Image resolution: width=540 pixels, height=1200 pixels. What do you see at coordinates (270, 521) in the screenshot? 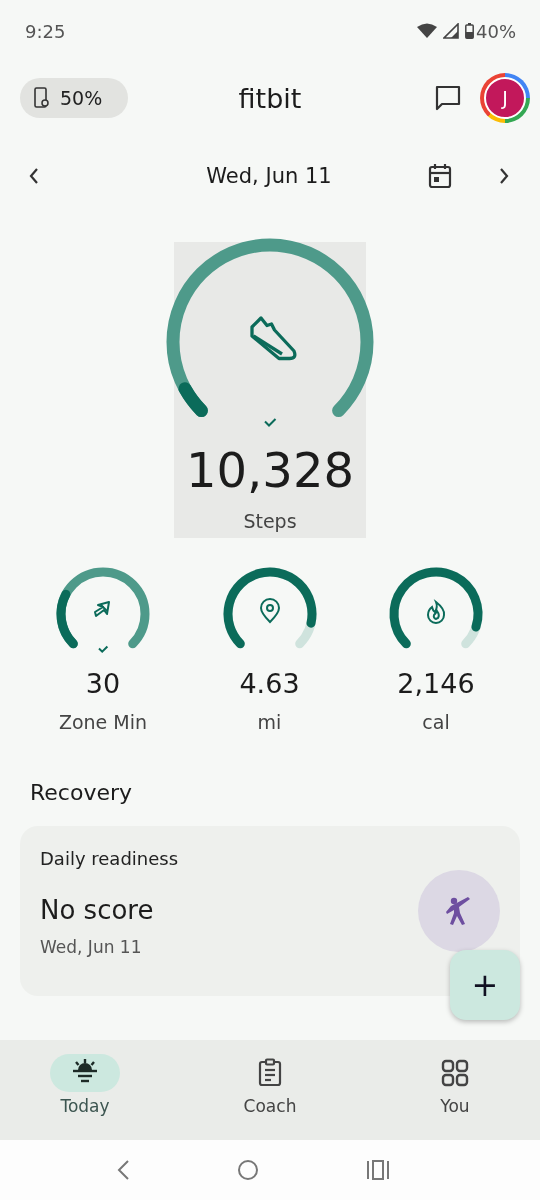
I see `steps-label: Steps` at bounding box center [270, 521].